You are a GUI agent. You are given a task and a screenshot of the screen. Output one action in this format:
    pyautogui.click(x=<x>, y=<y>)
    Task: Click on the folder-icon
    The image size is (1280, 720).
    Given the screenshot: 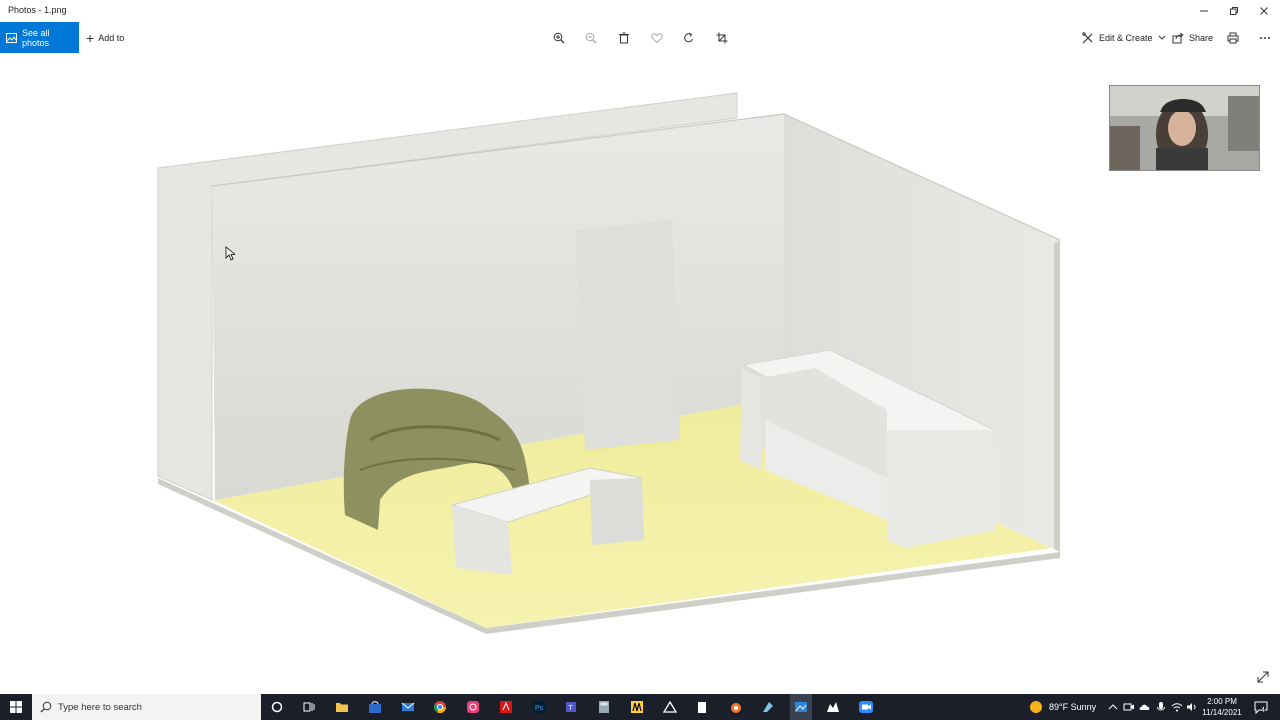 What is the action you would take?
    pyautogui.click(x=342, y=707)
    